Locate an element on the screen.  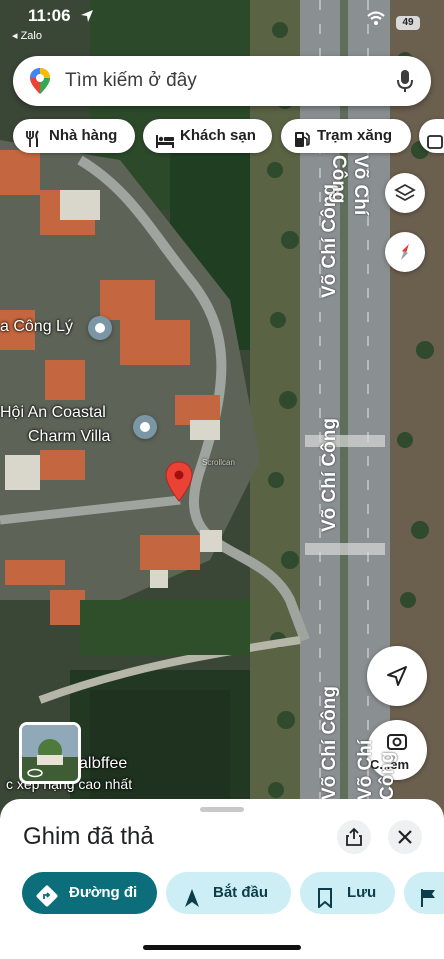
chip-hotels: Khách sạn is located at coordinates (207, 136).